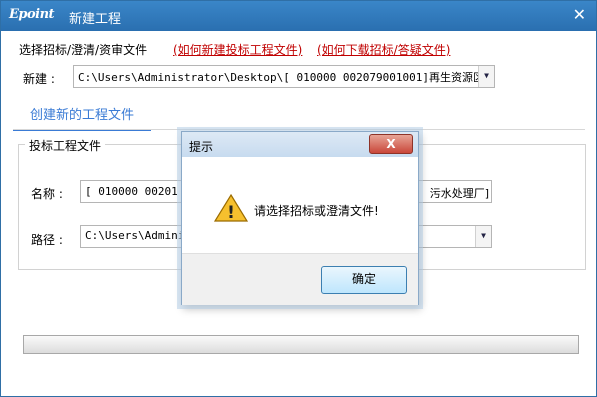 The height and width of the screenshot is (397, 597). I want to click on tab-divider, so click(299, 129).